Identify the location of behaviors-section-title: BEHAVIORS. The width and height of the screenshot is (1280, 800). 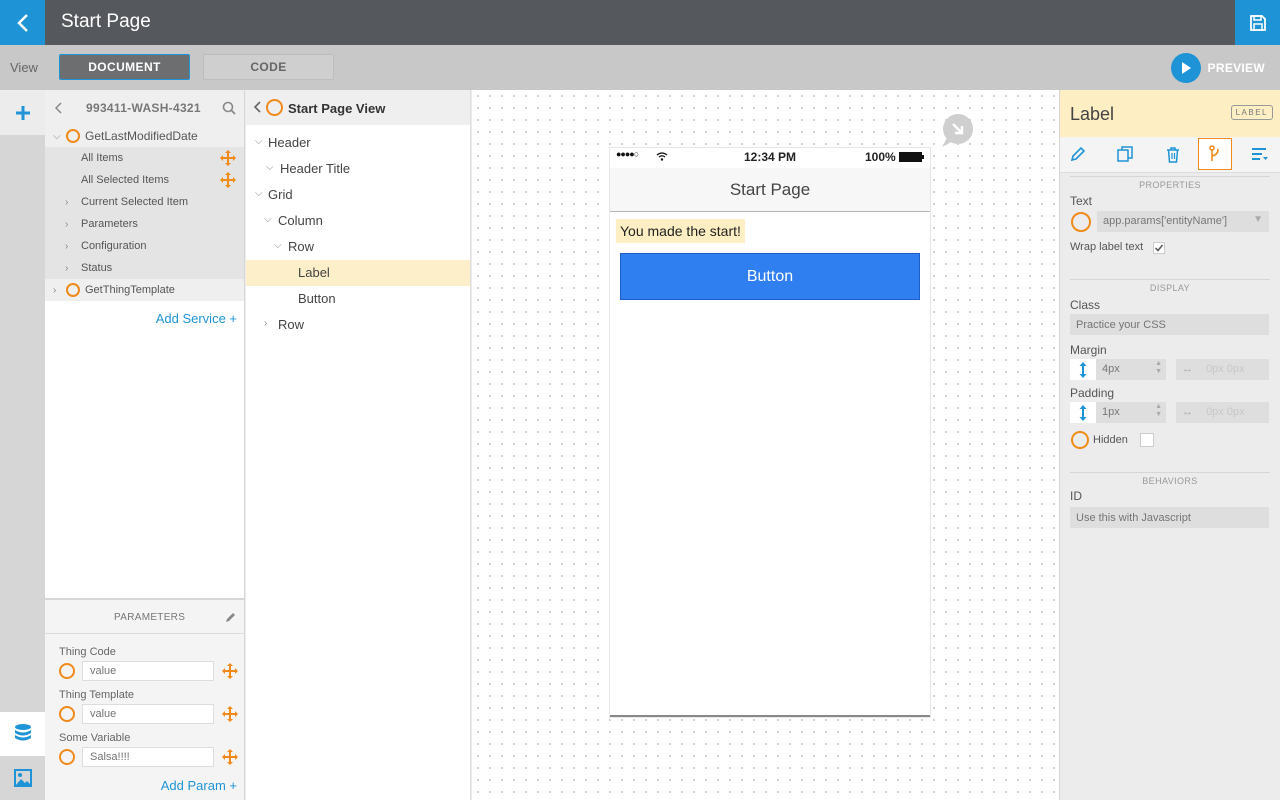
(1170, 479).